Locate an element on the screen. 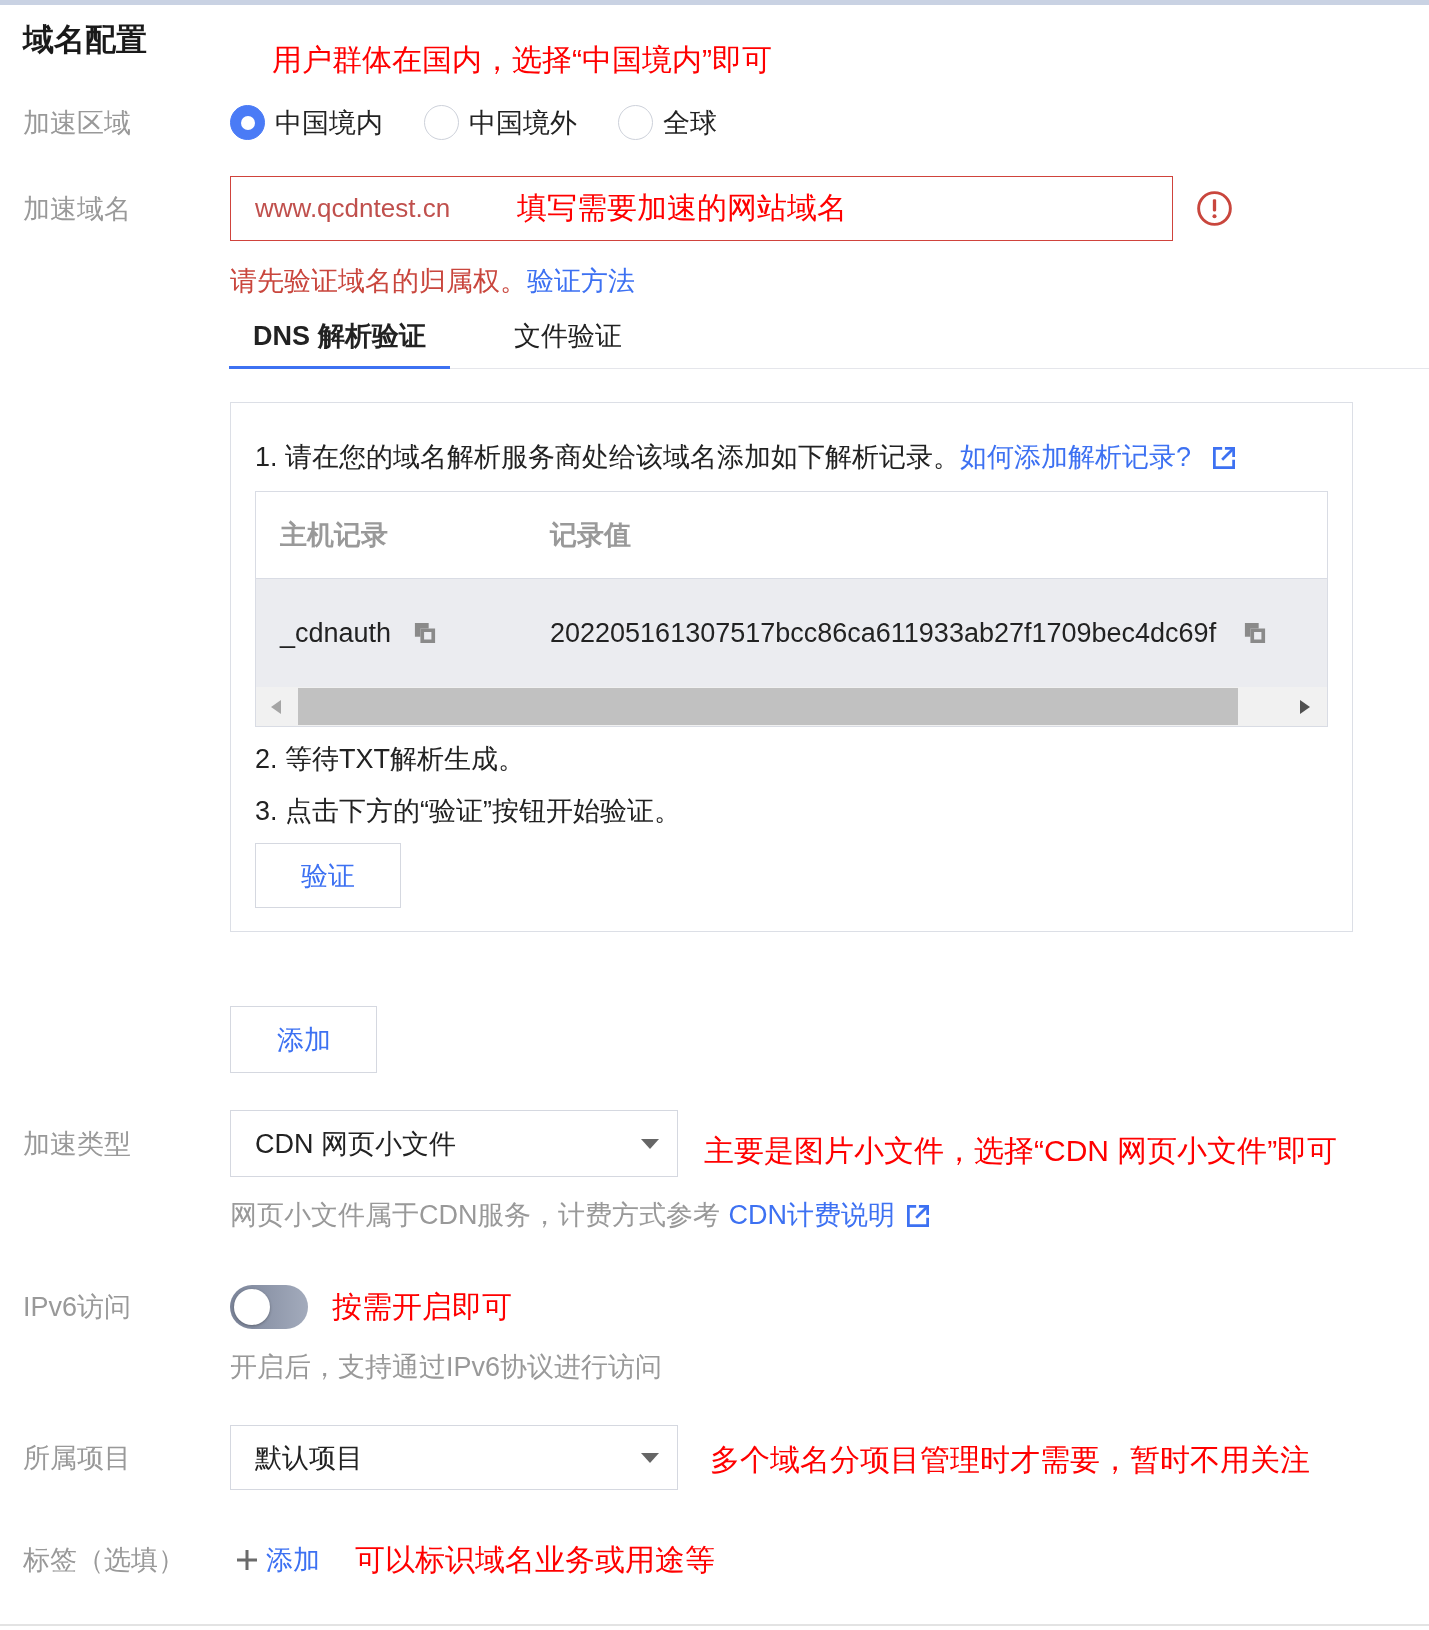 This screenshot has height=1630, width=1429. scroll-right-icon is located at coordinates (1305, 706).